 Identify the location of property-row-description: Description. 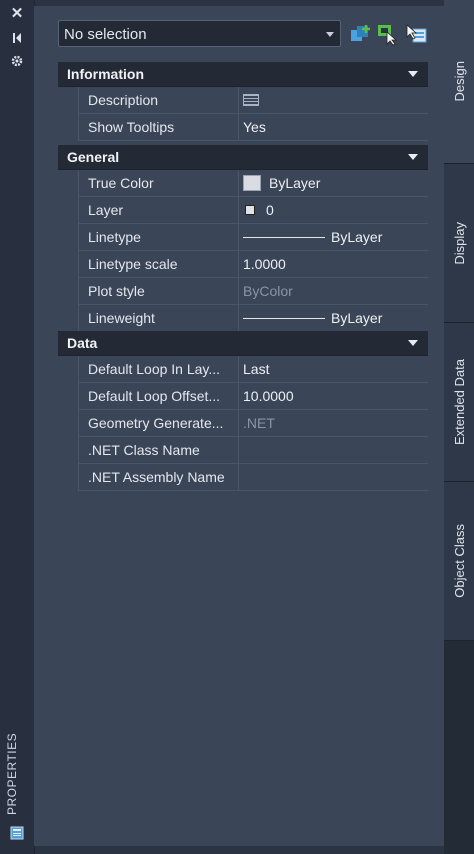
(253, 100).